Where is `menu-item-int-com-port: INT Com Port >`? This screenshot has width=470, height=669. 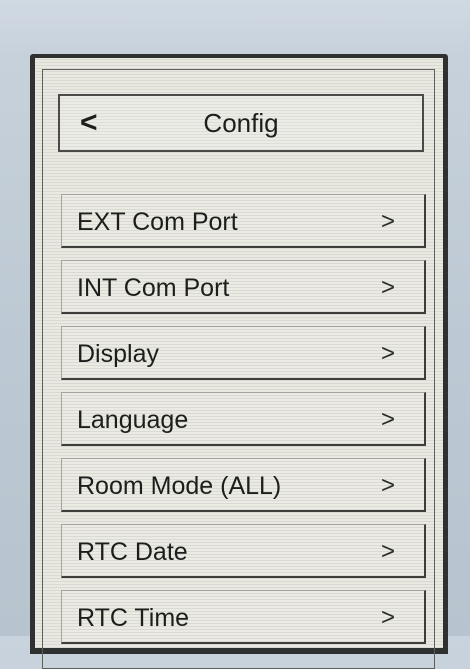 menu-item-int-com-port: INT Com Port > is located at coordinates (243, 287).